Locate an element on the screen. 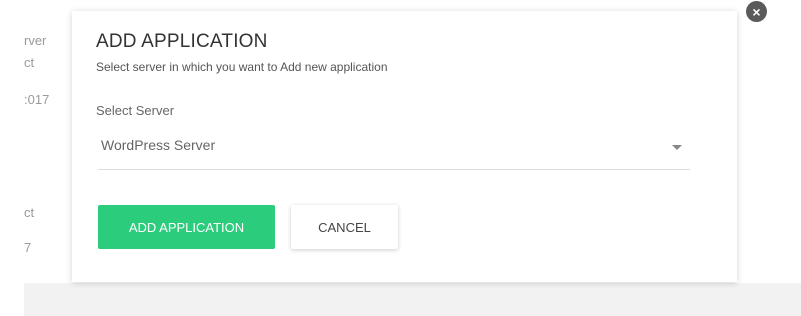 This screenshot has width=801, height=316. background-left-margin is located at coordinates (12, 158).